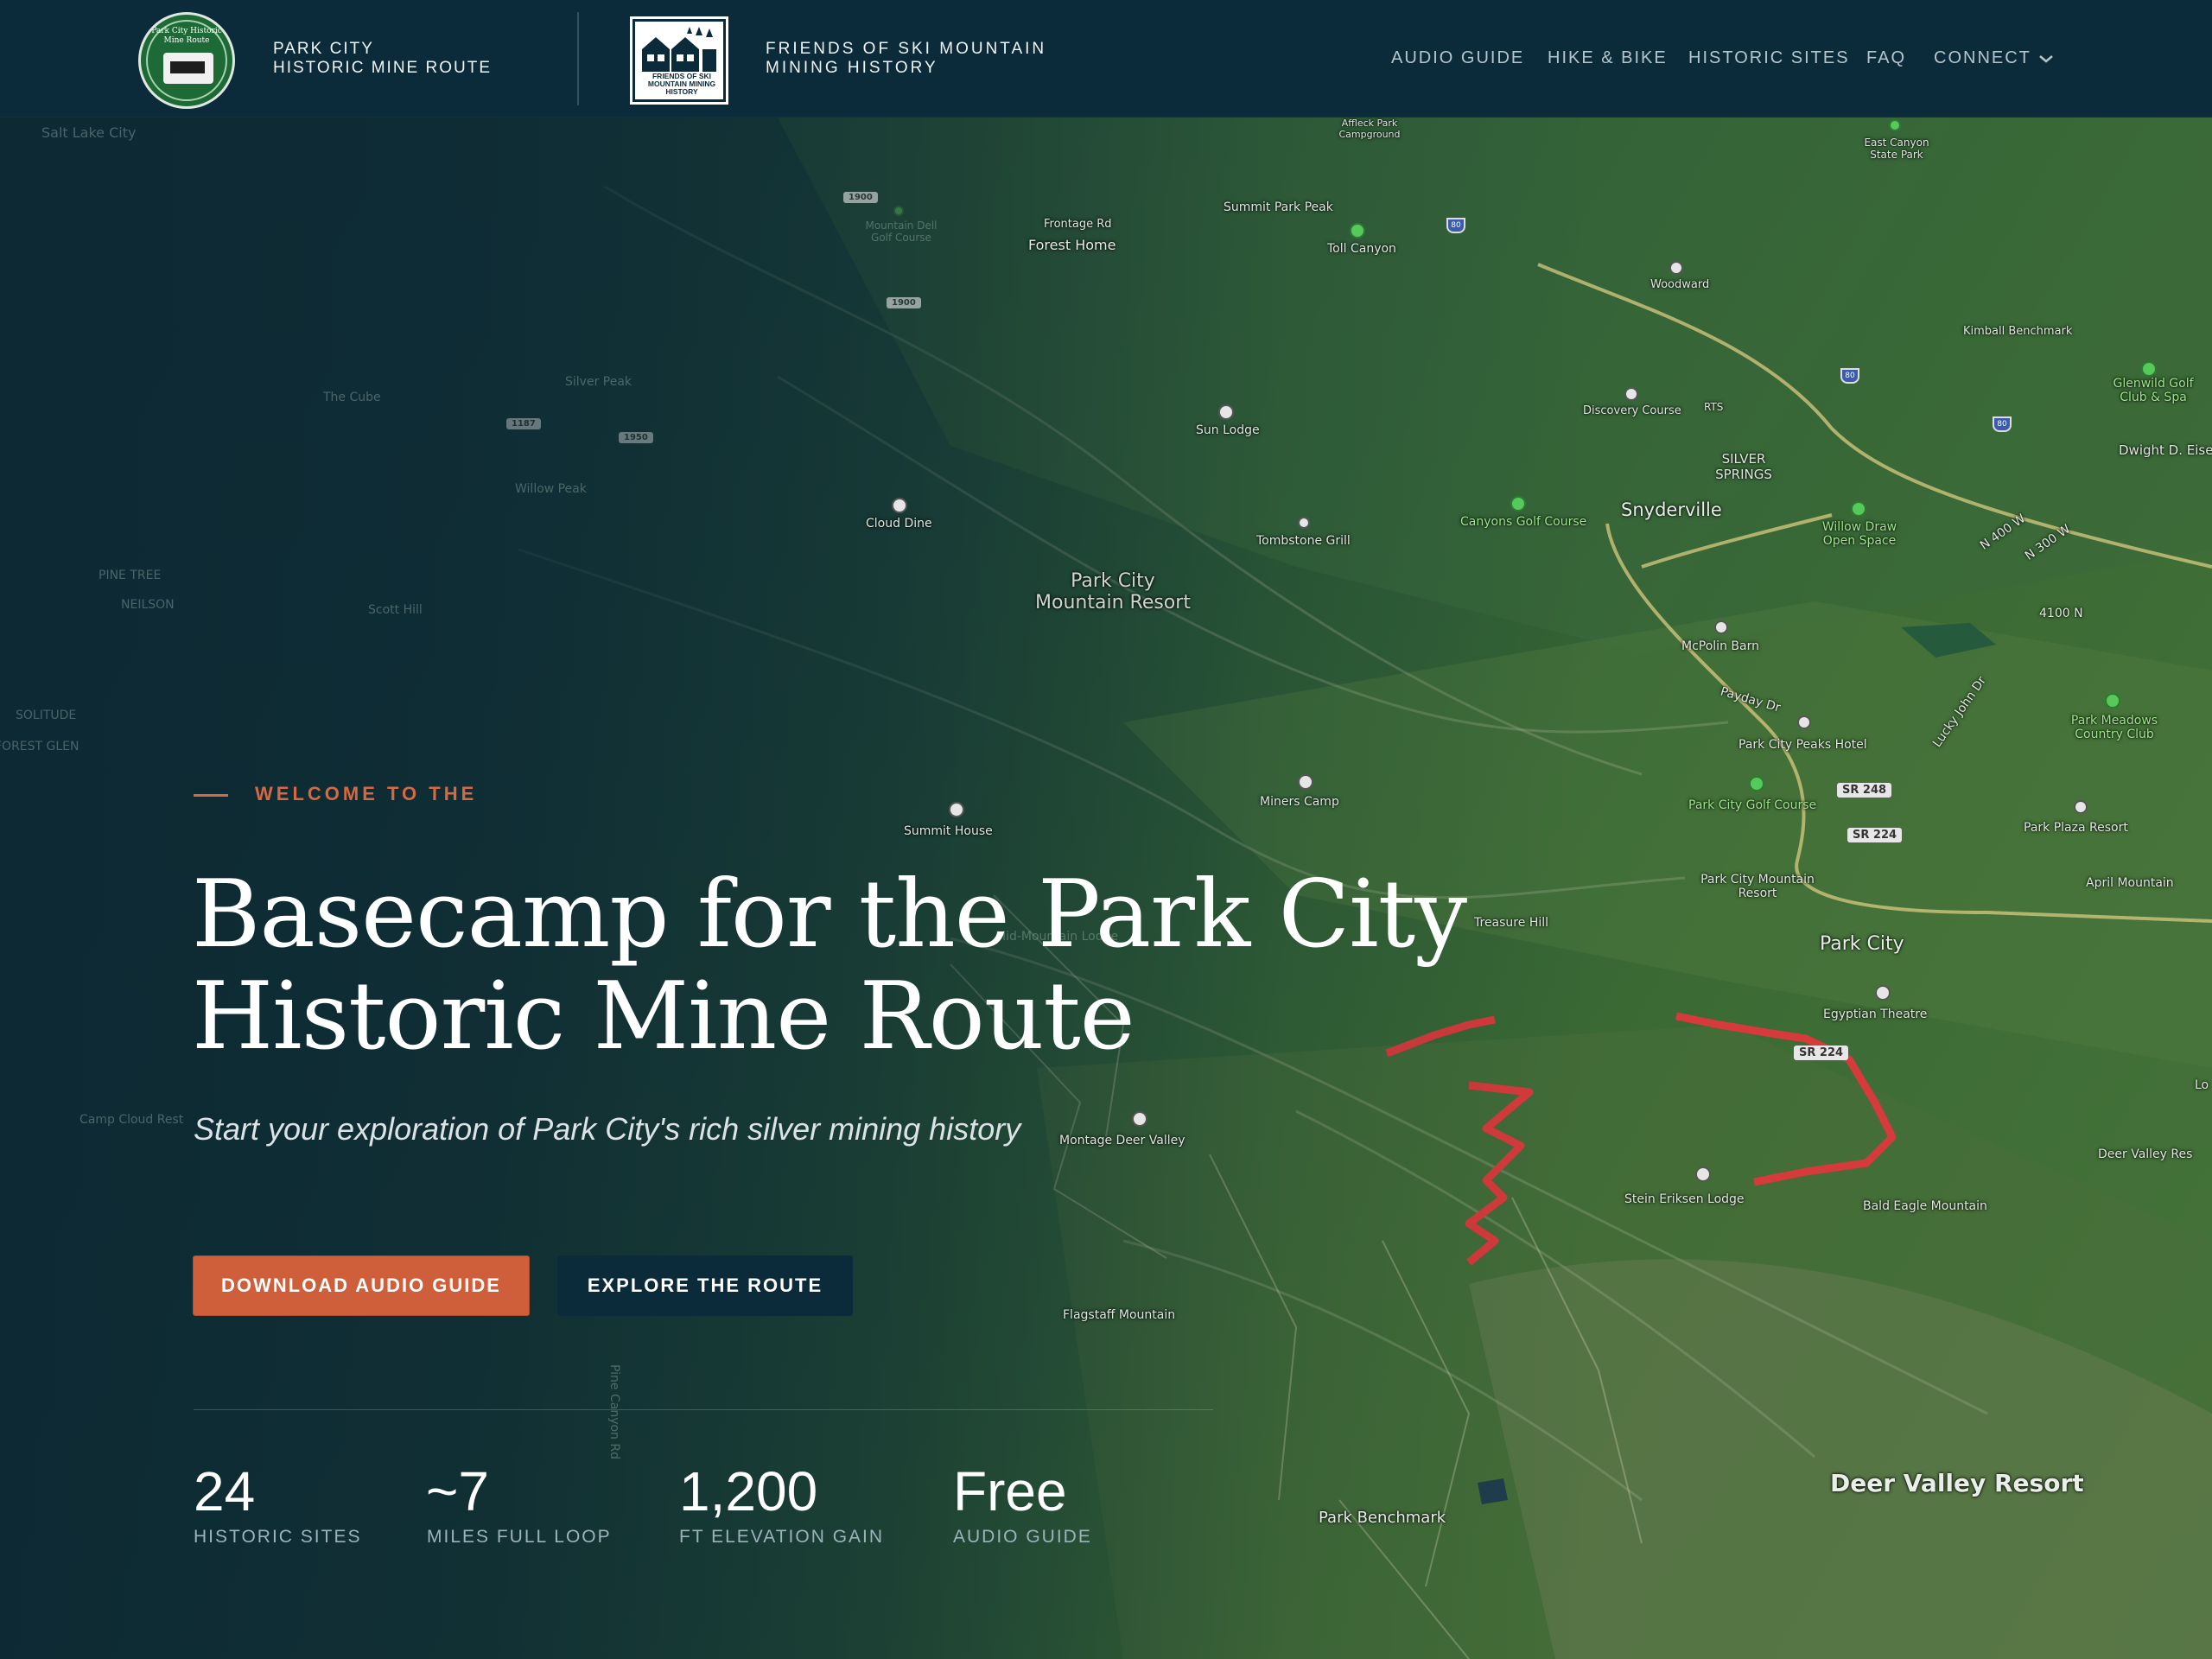 The width and height of the screenshot is (2212, 1659). Describe the element at coordinates (366, 793) in the screenshot. I see `hero-eyebrow: WELCOME TO THE` at that location.